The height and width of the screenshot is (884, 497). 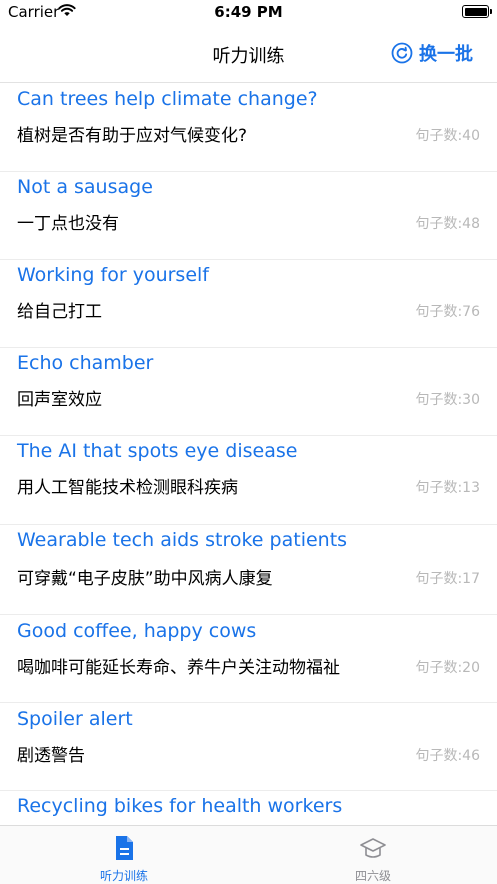 I want to click on article-title: Good coffee, happy cows, so click(x=137, y=631).